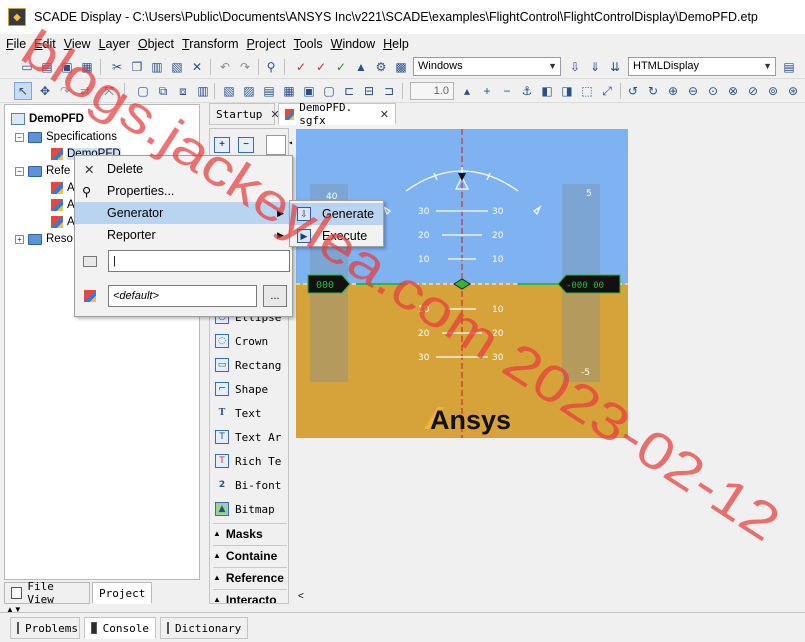 Image resolution: width=805 pixels, height=642 pixels. What do you see at coordinates (673, 91) in the screenshot?
I see `node-add-icon: ⊕` at bounding box center [673, 91].